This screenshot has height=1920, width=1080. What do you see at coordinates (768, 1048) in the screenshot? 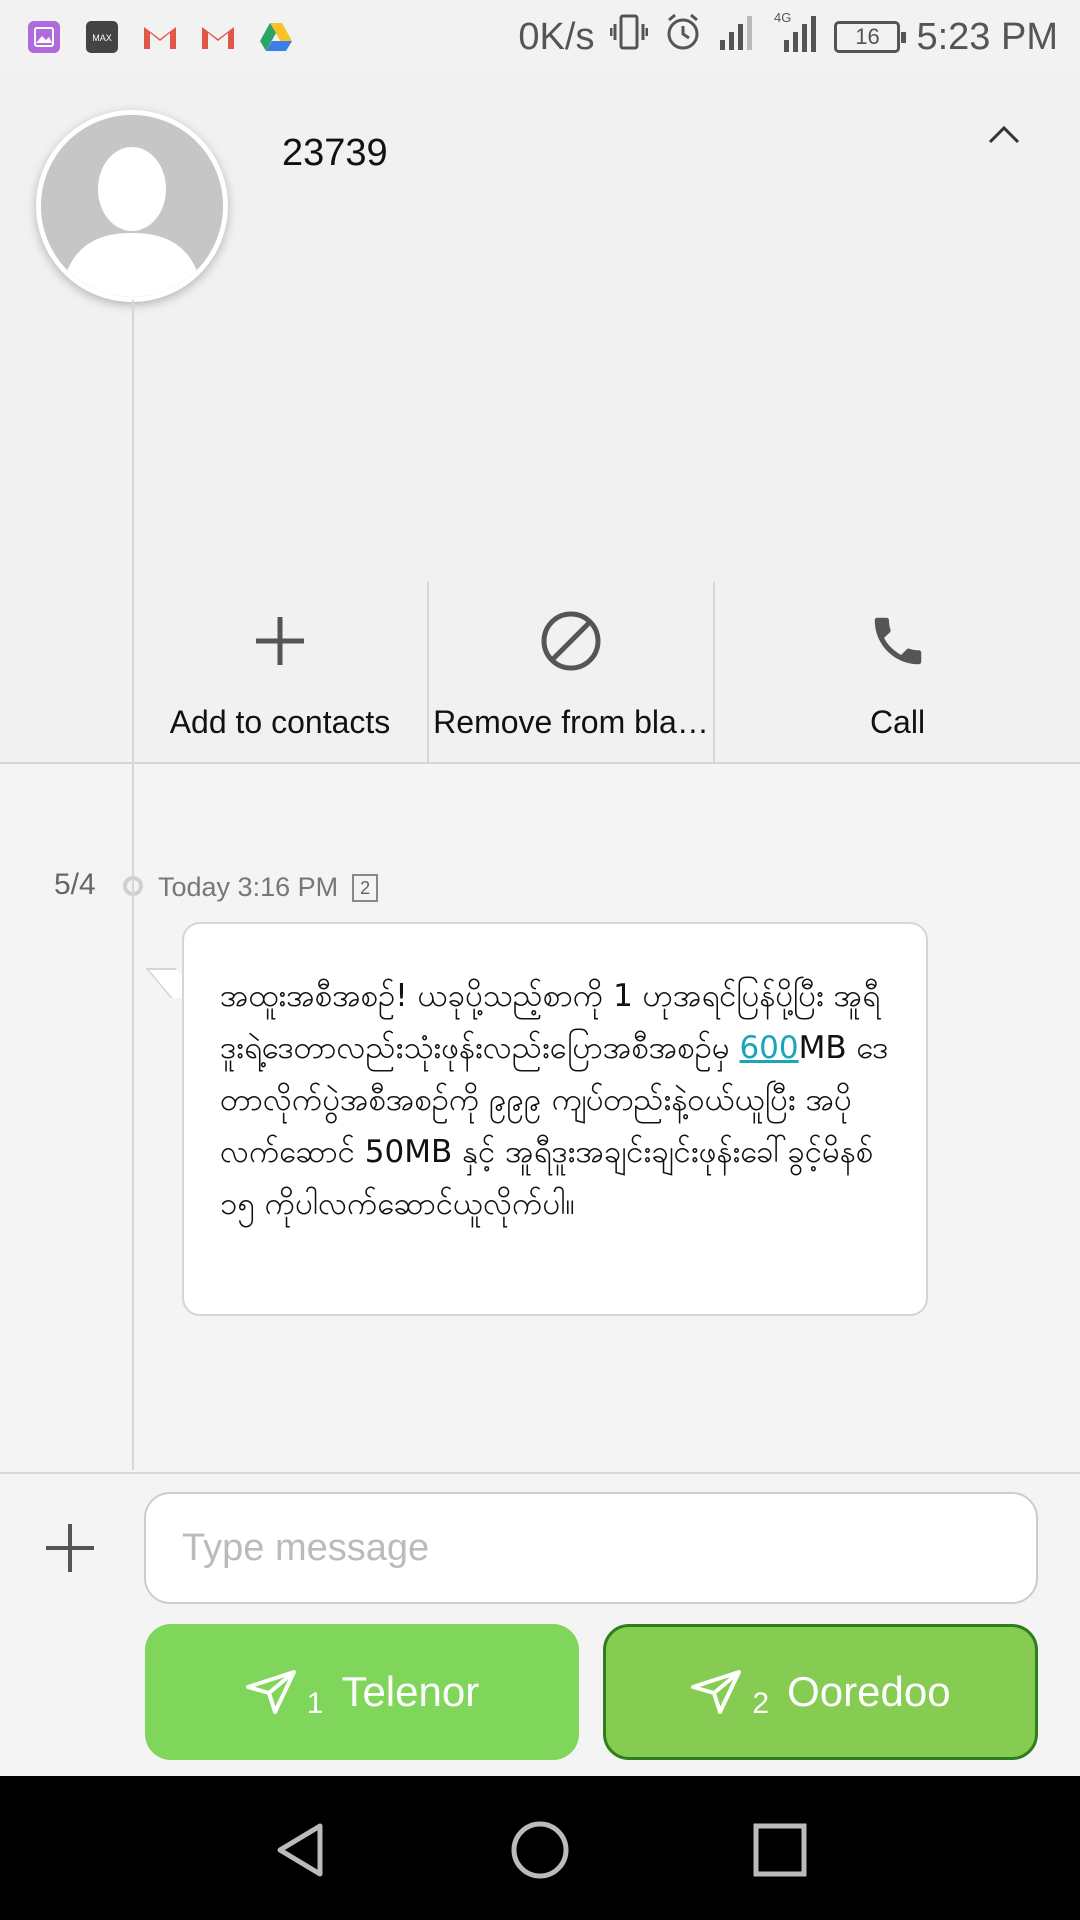
I see `message-link: 600` at bounding box center [768, 1048].